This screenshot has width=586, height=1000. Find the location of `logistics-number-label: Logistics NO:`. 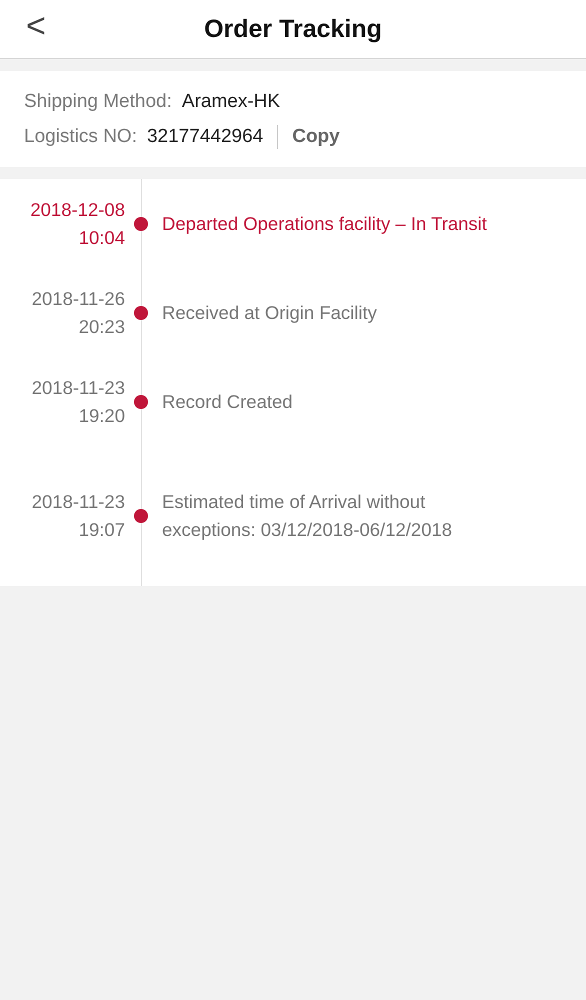

logistics-number-label: Logistics NO: is located at coordinates (80, 137).